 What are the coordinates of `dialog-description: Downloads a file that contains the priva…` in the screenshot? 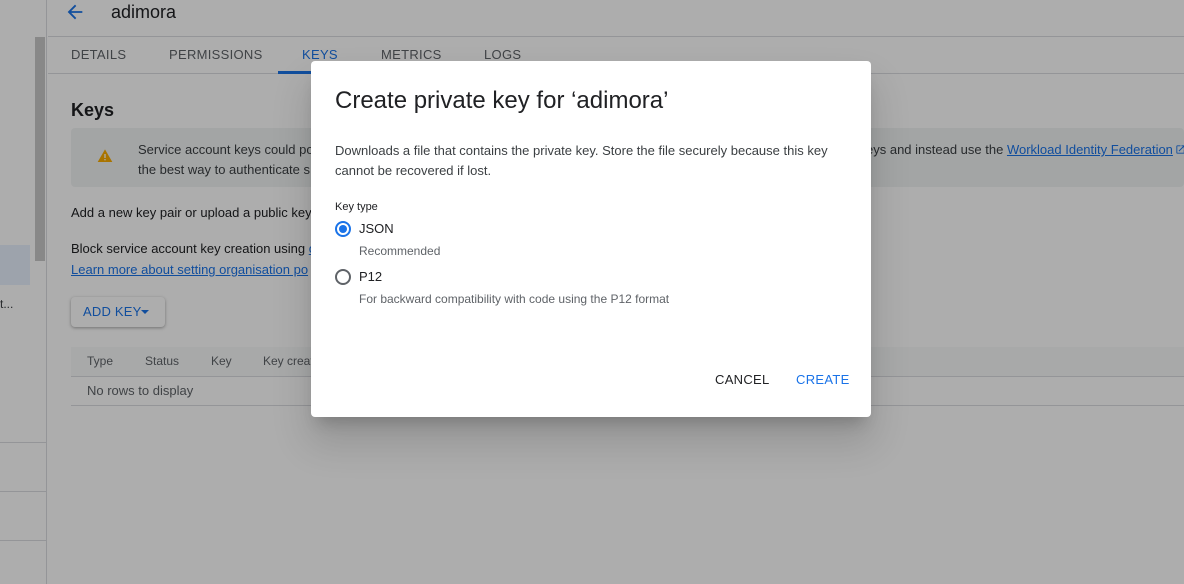 It's located at (581, 160).